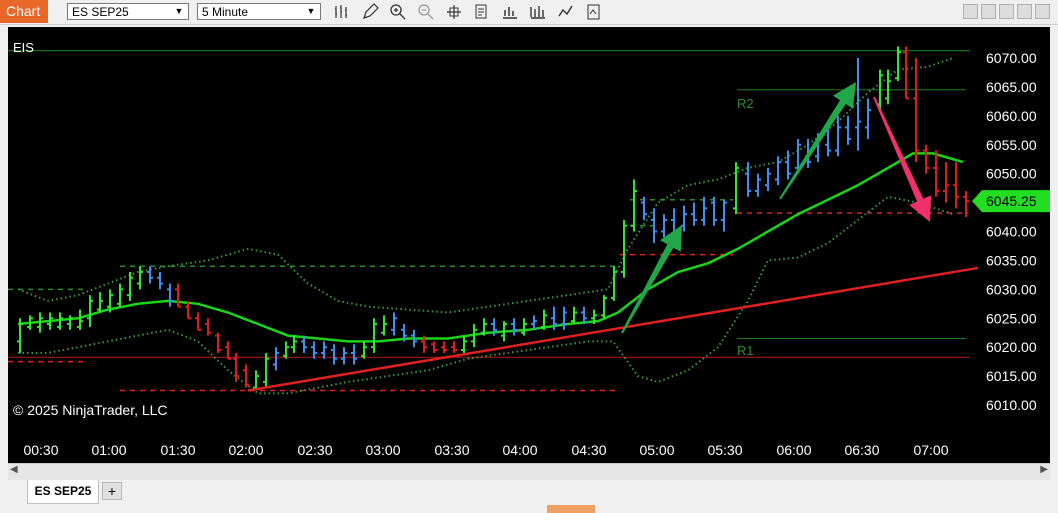  I want to click on x-tick-label: 04:00, so click(519, 450).